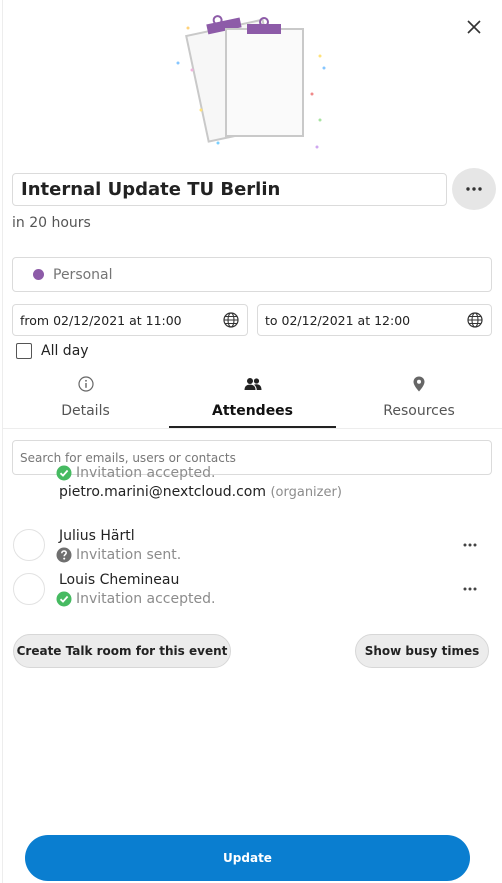  Describe the element at coordinates (162, 492) in the screenshot. I see `organizer-email: pietro.marini@nextcloud.com` at that location.